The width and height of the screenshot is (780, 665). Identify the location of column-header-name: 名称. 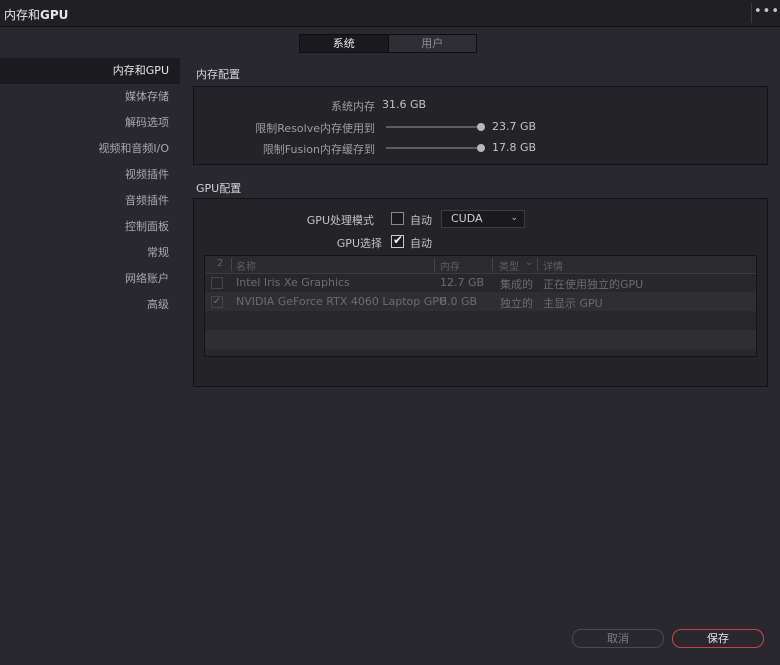
(246, 265).